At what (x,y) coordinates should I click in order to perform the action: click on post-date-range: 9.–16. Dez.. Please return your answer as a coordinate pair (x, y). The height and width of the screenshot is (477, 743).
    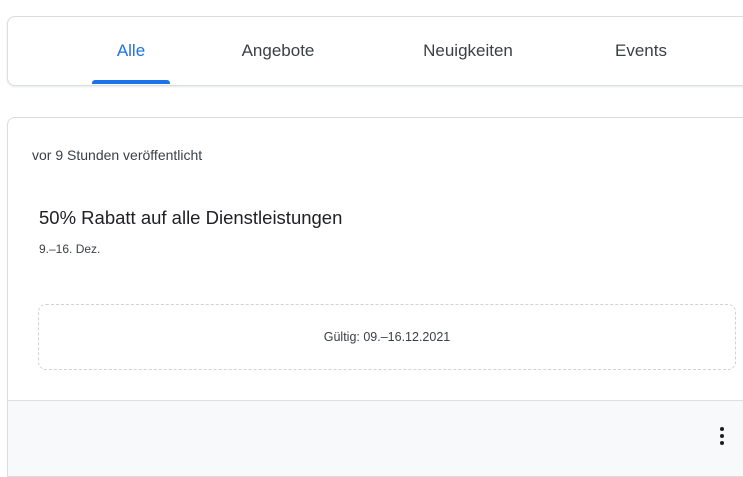
    Looking at the image, I should click on (70, 249).